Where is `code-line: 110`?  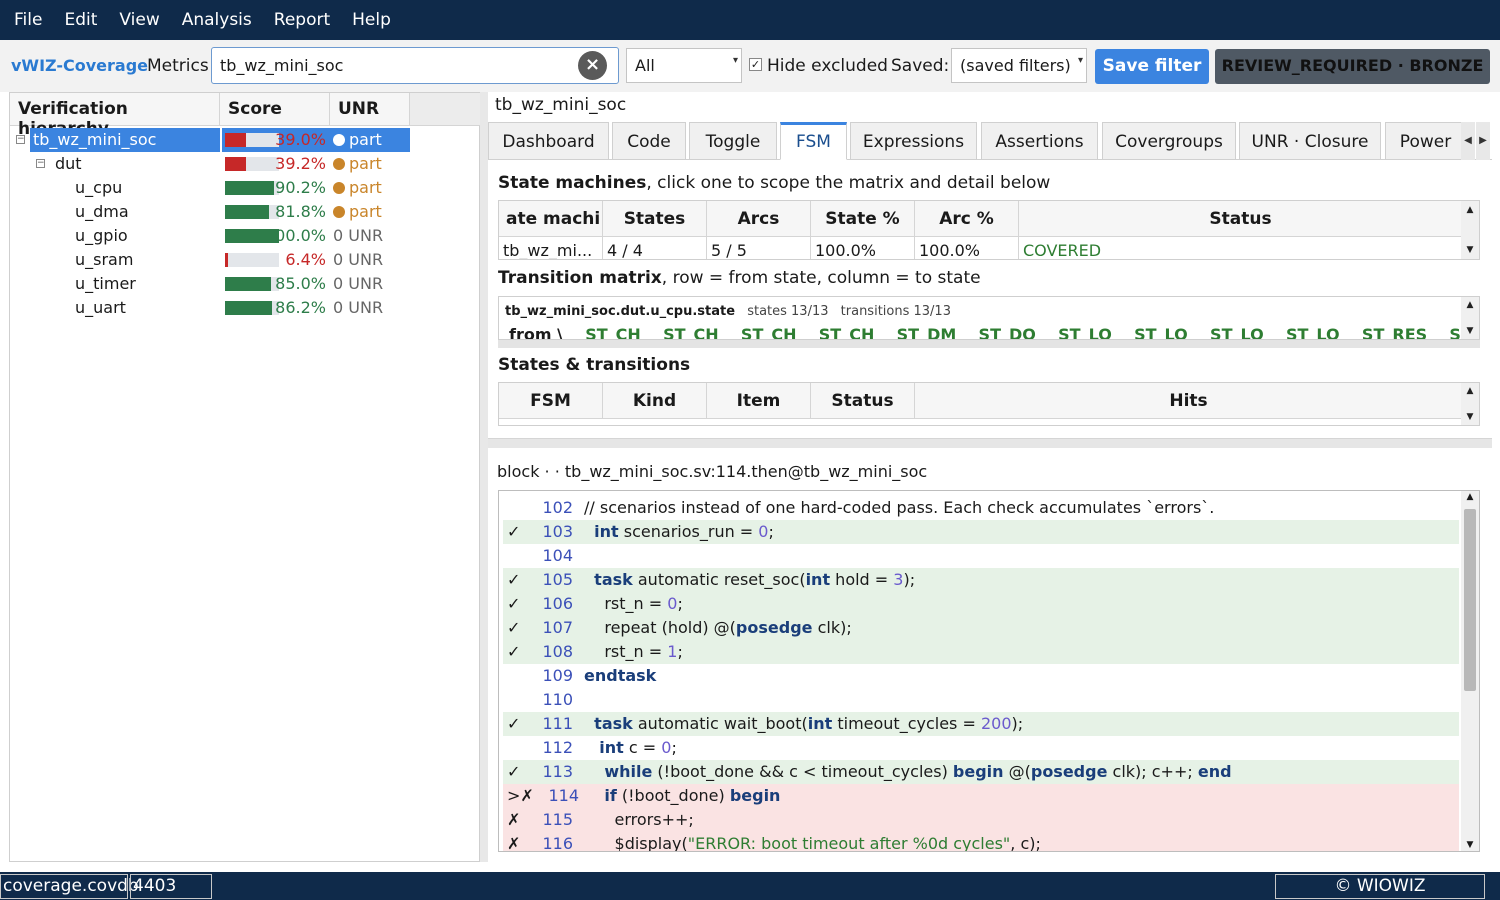 code-line: 110 is located at coordinates (981, 700).